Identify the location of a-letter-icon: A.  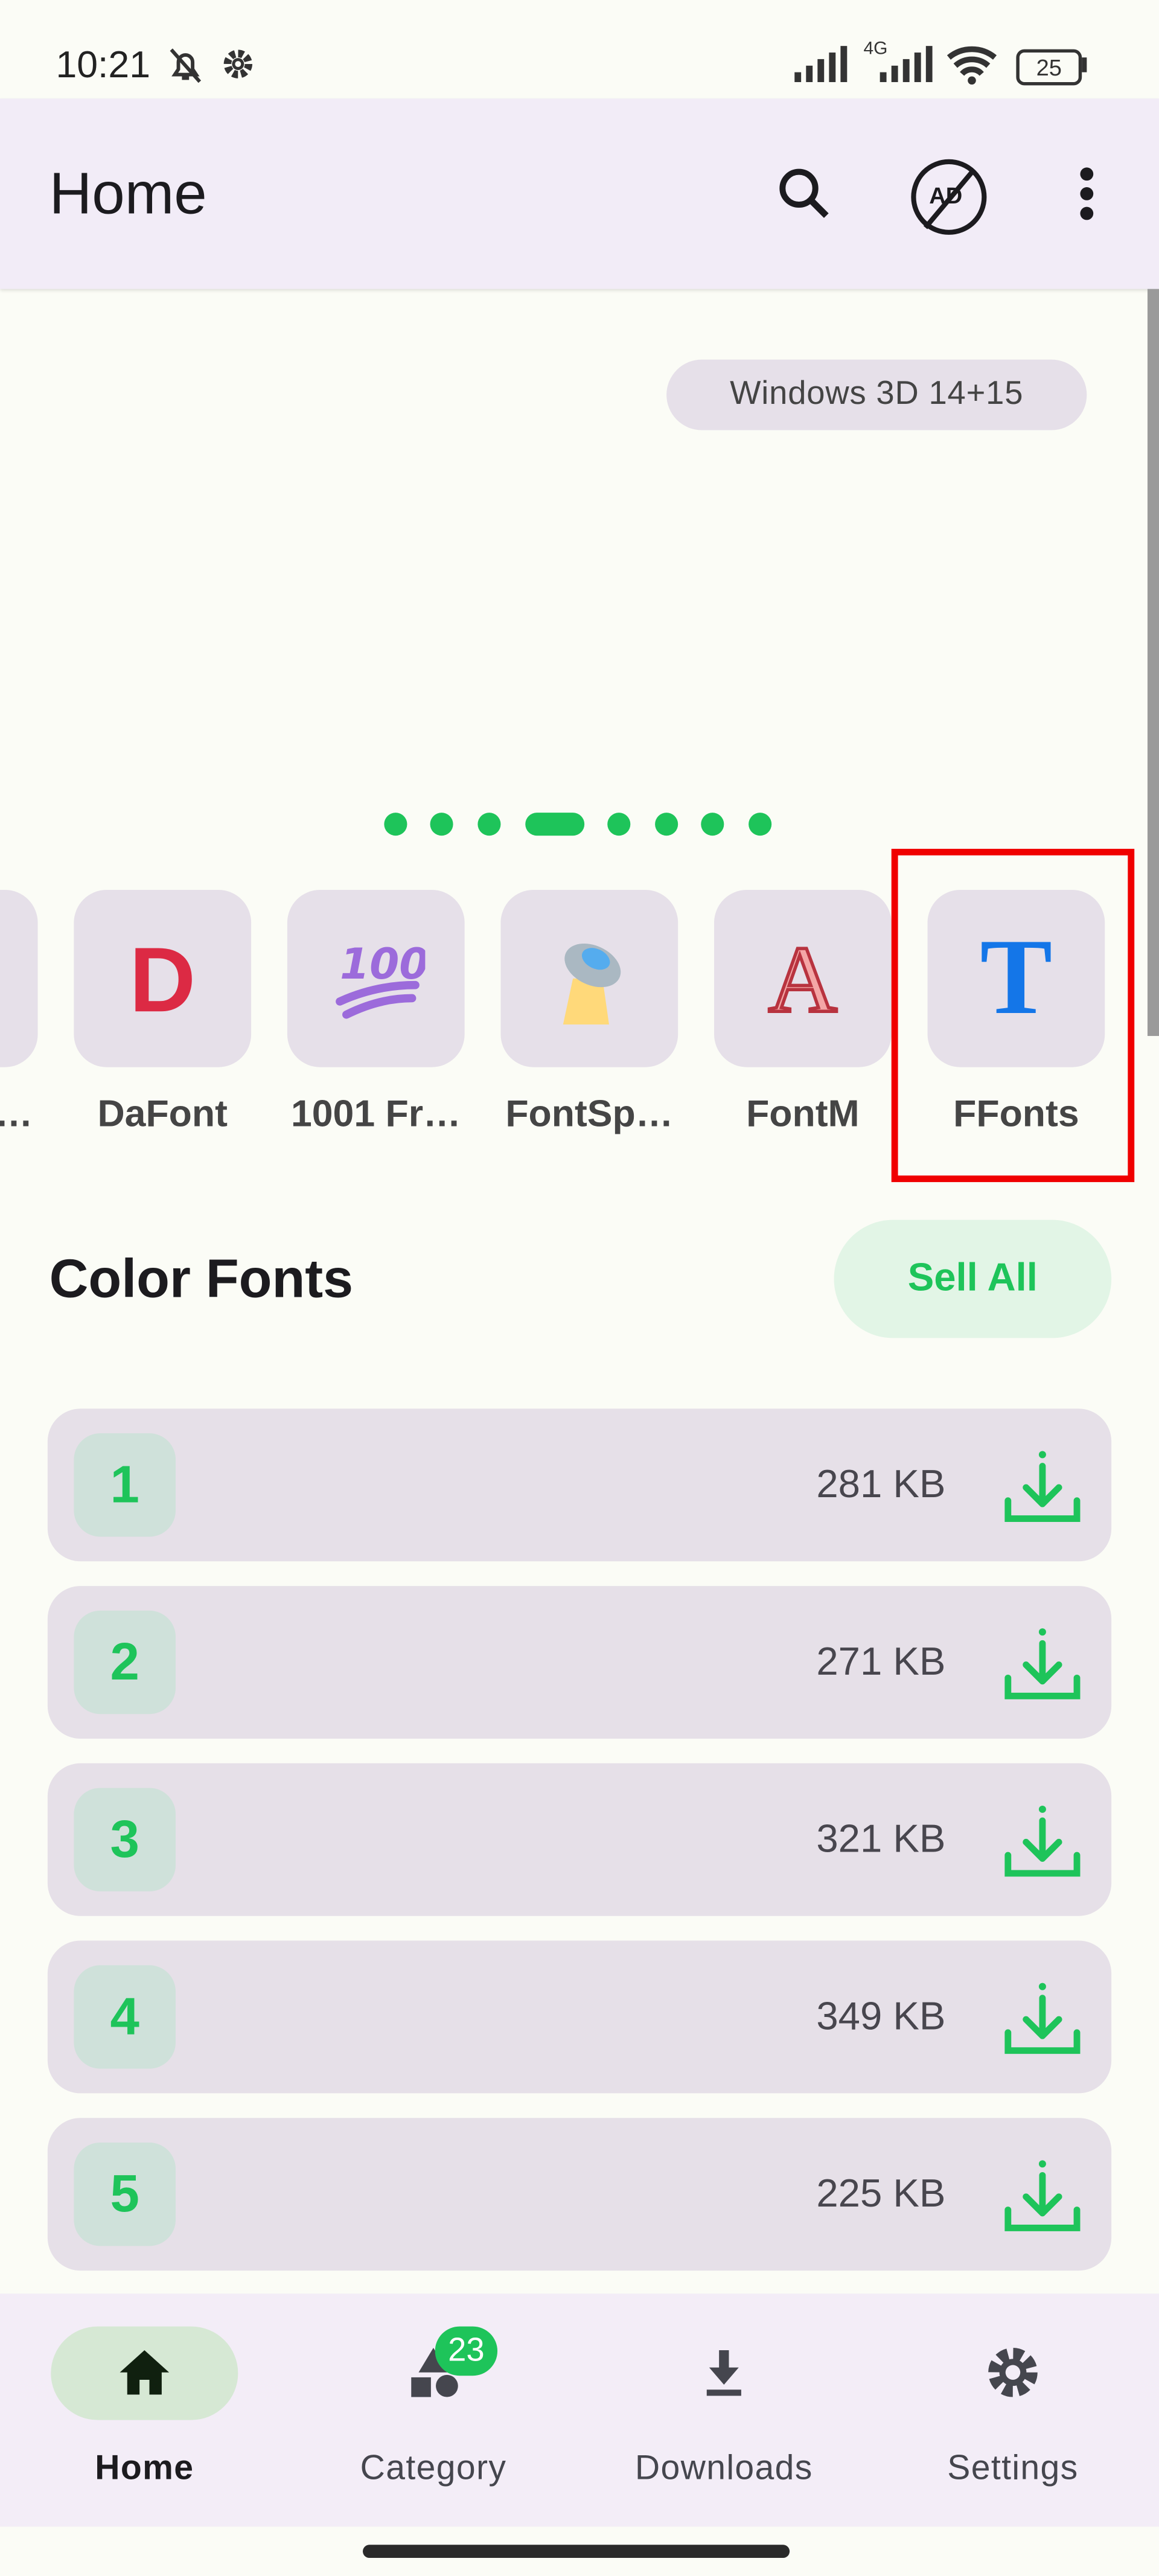
(802, 979).